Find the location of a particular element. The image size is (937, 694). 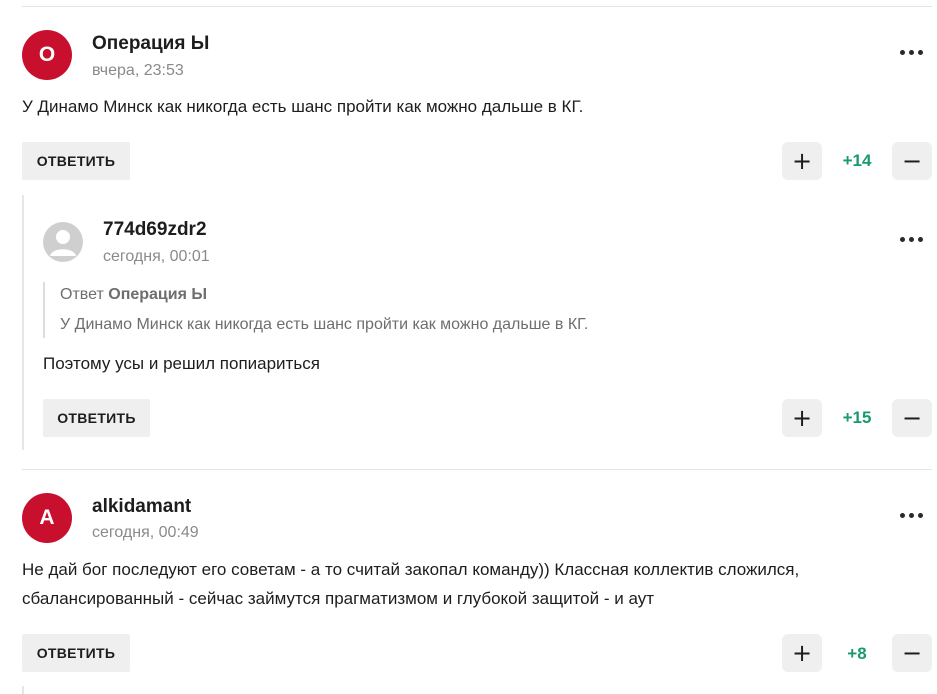

avatar-letter: О is located at coordinates (47, 54).